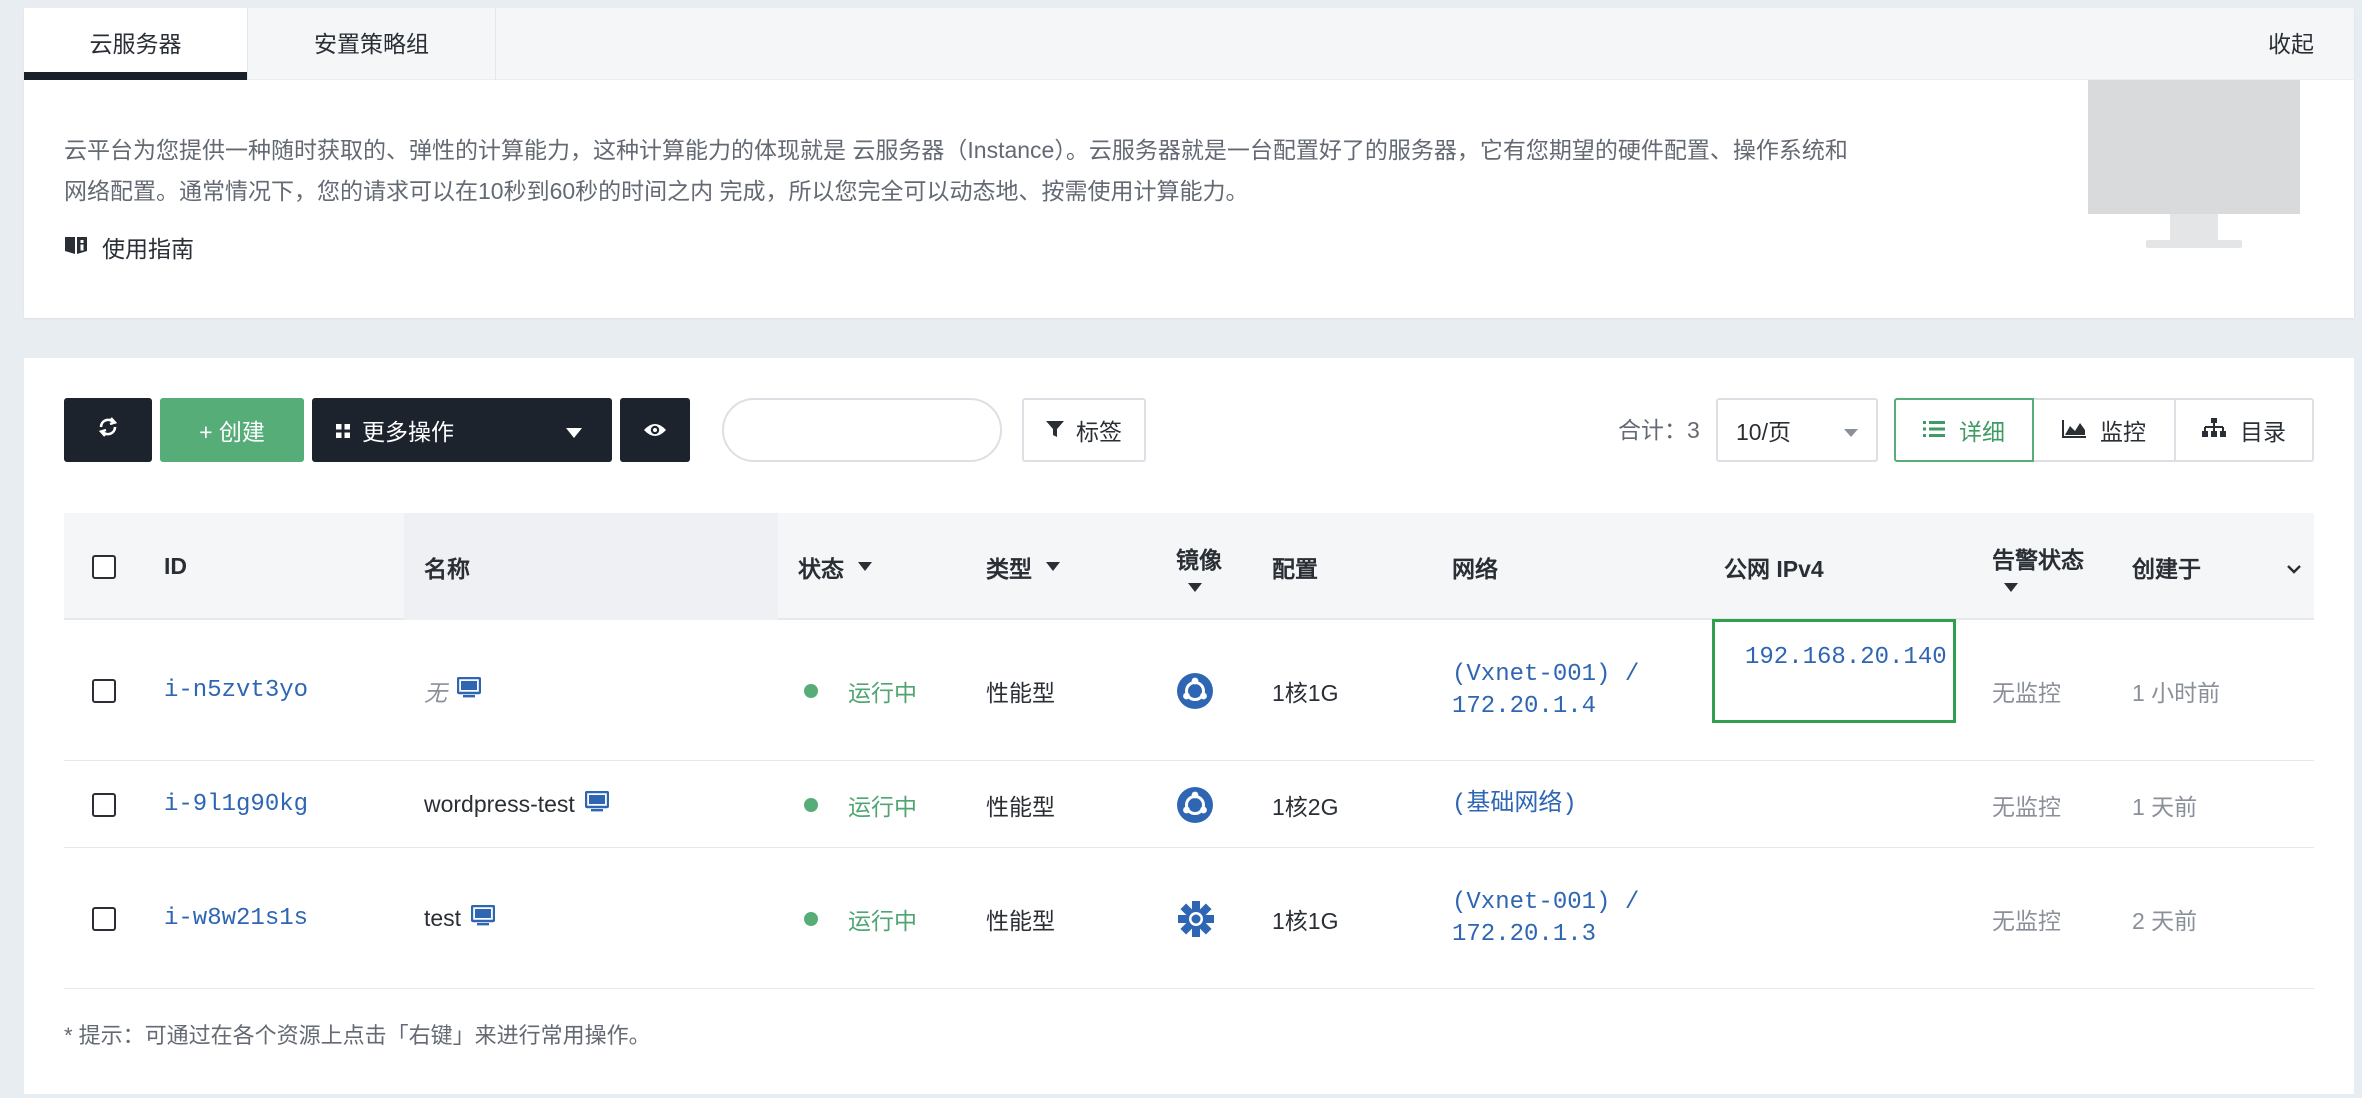  I want to click on view-directory-button: 目录, so click(2244, 430).